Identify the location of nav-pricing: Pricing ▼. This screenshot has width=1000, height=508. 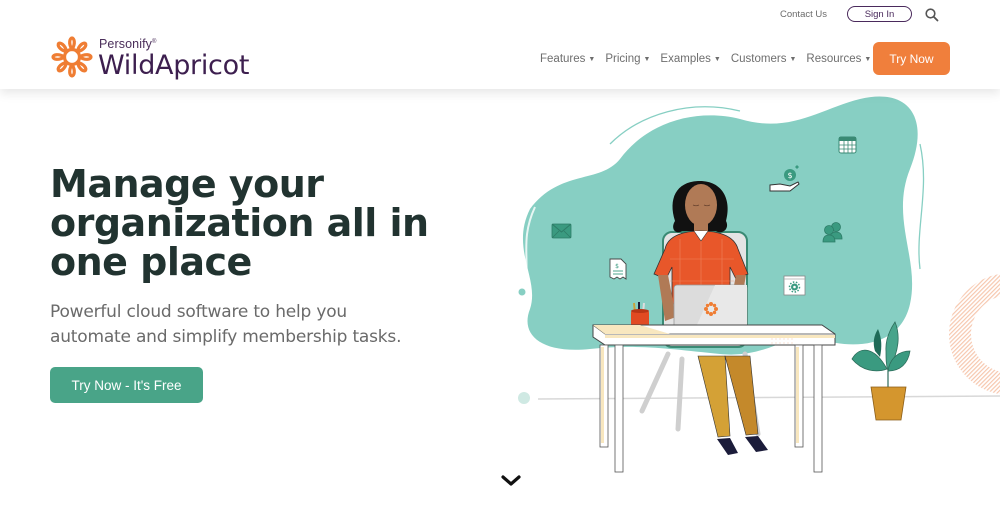
(627, 59).